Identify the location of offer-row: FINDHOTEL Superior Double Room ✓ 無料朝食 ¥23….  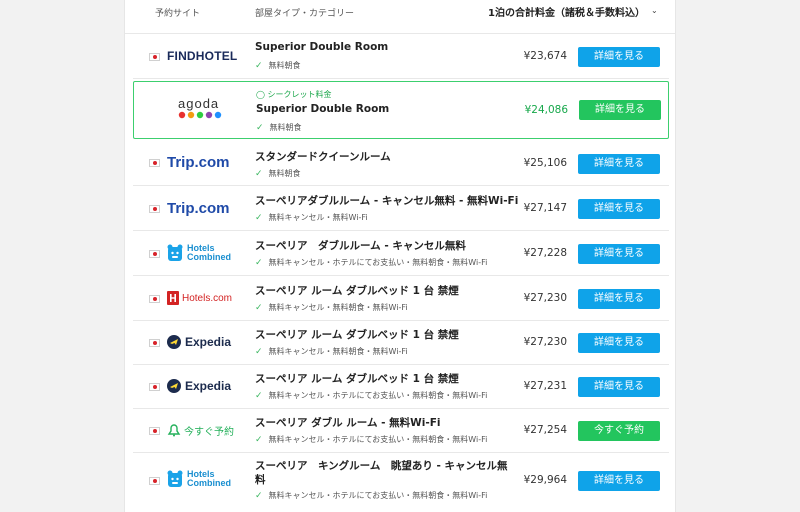
(401, 57).